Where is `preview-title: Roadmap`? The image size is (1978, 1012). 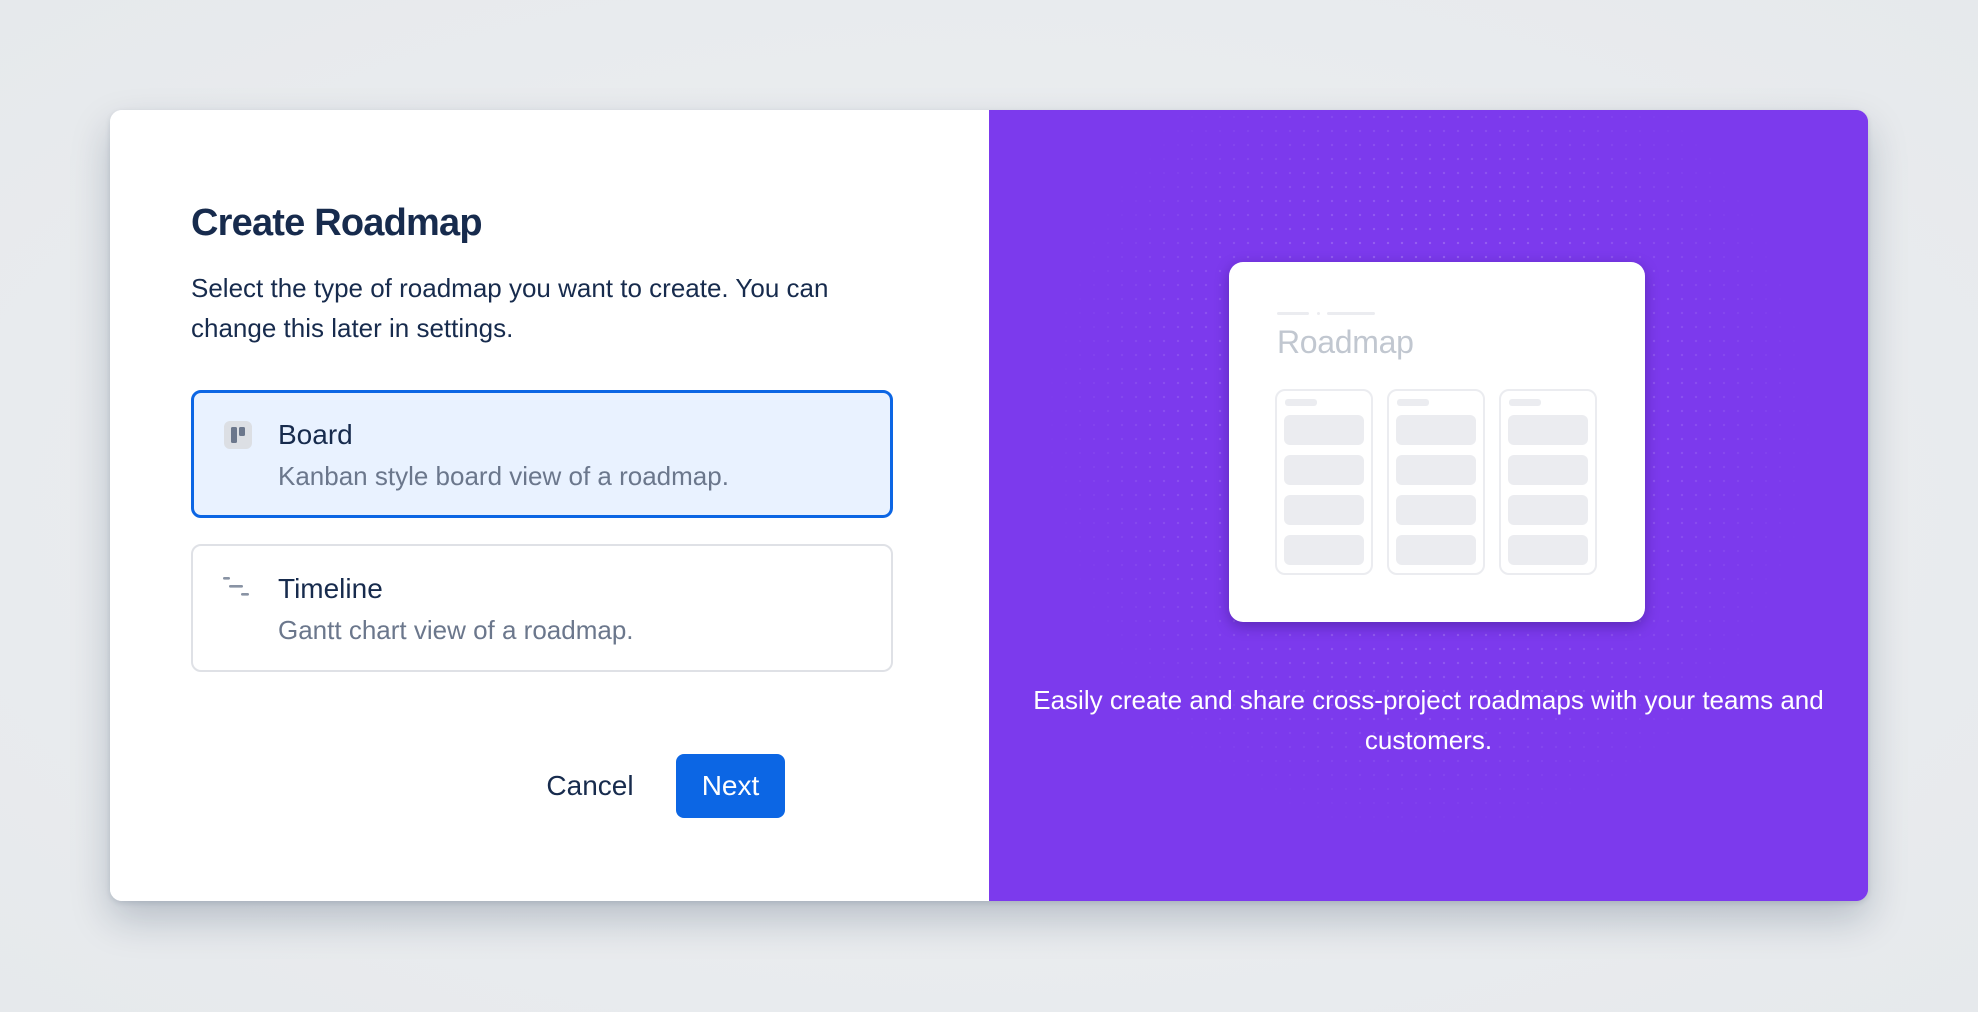
preview-title: Roadmap is located at coordinates (1345, 342).